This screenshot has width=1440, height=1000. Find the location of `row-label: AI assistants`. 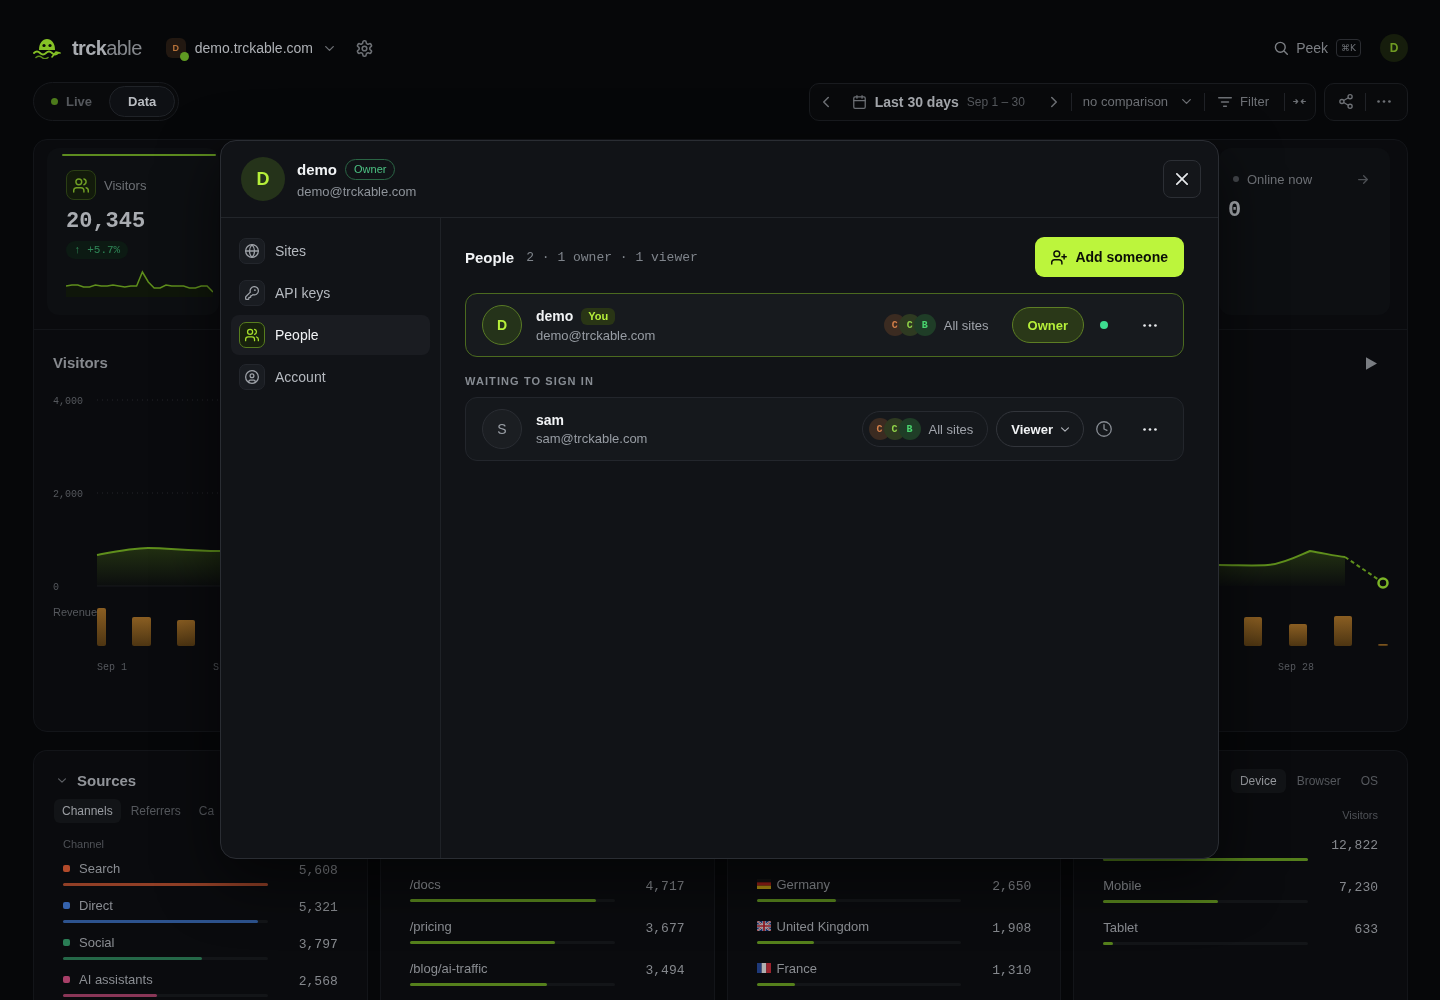

row-label: AI assistants is located at coordinates (116, 979).